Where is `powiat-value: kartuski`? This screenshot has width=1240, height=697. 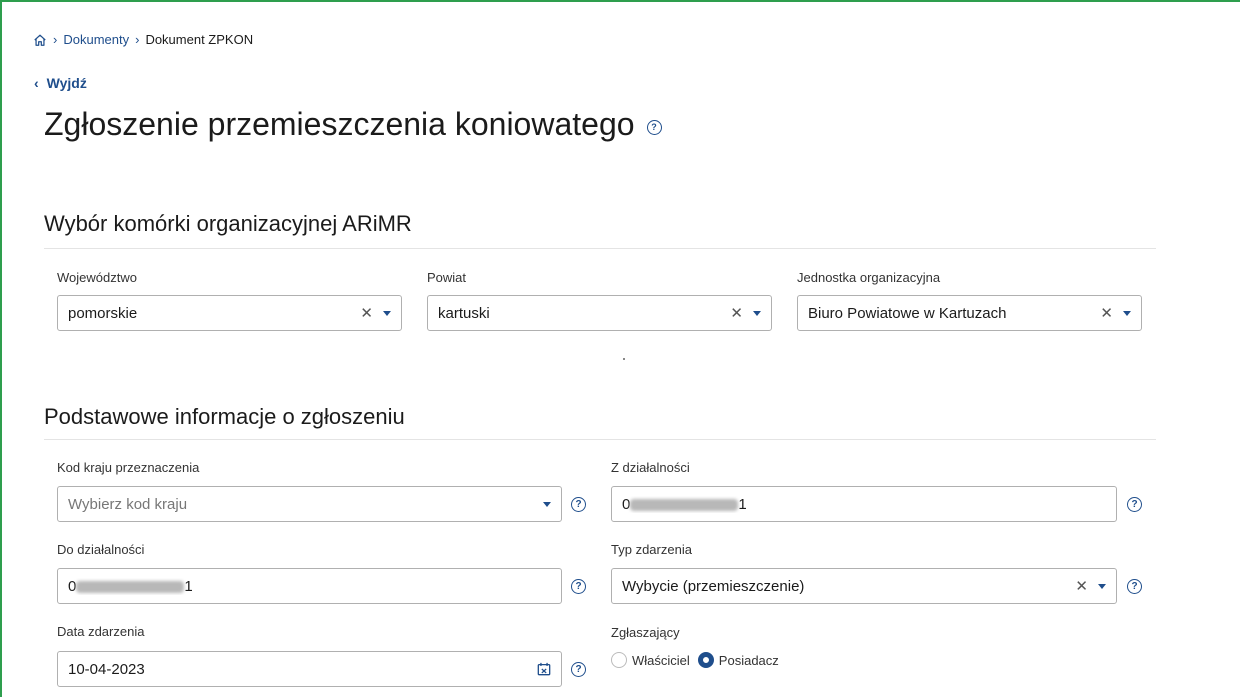
powiat-value: kartuski is located at coordinates (464, 313).